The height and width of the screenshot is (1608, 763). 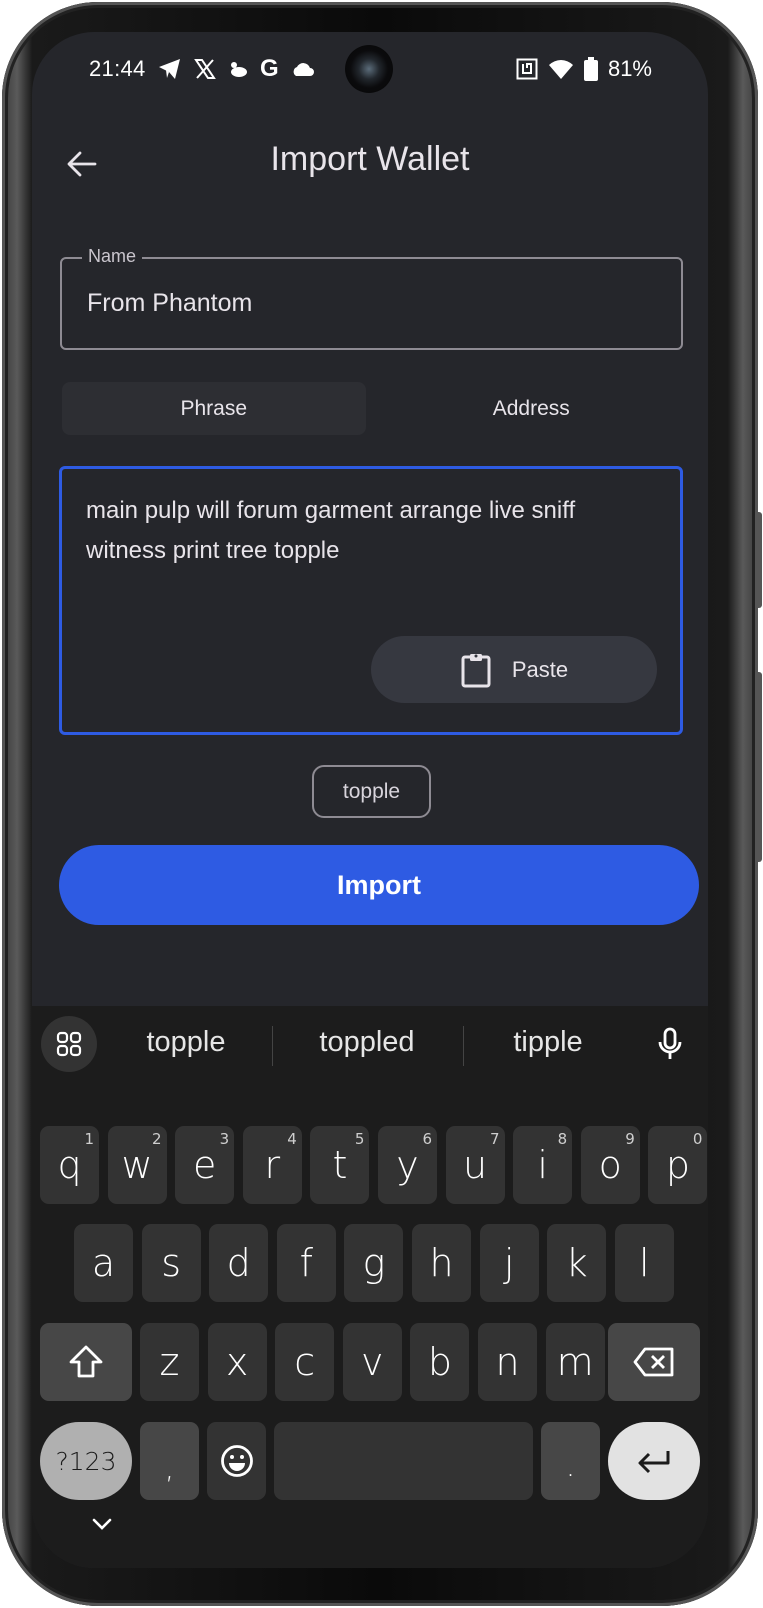 I want to click on key-label: q, so click(x=69, y=1165).